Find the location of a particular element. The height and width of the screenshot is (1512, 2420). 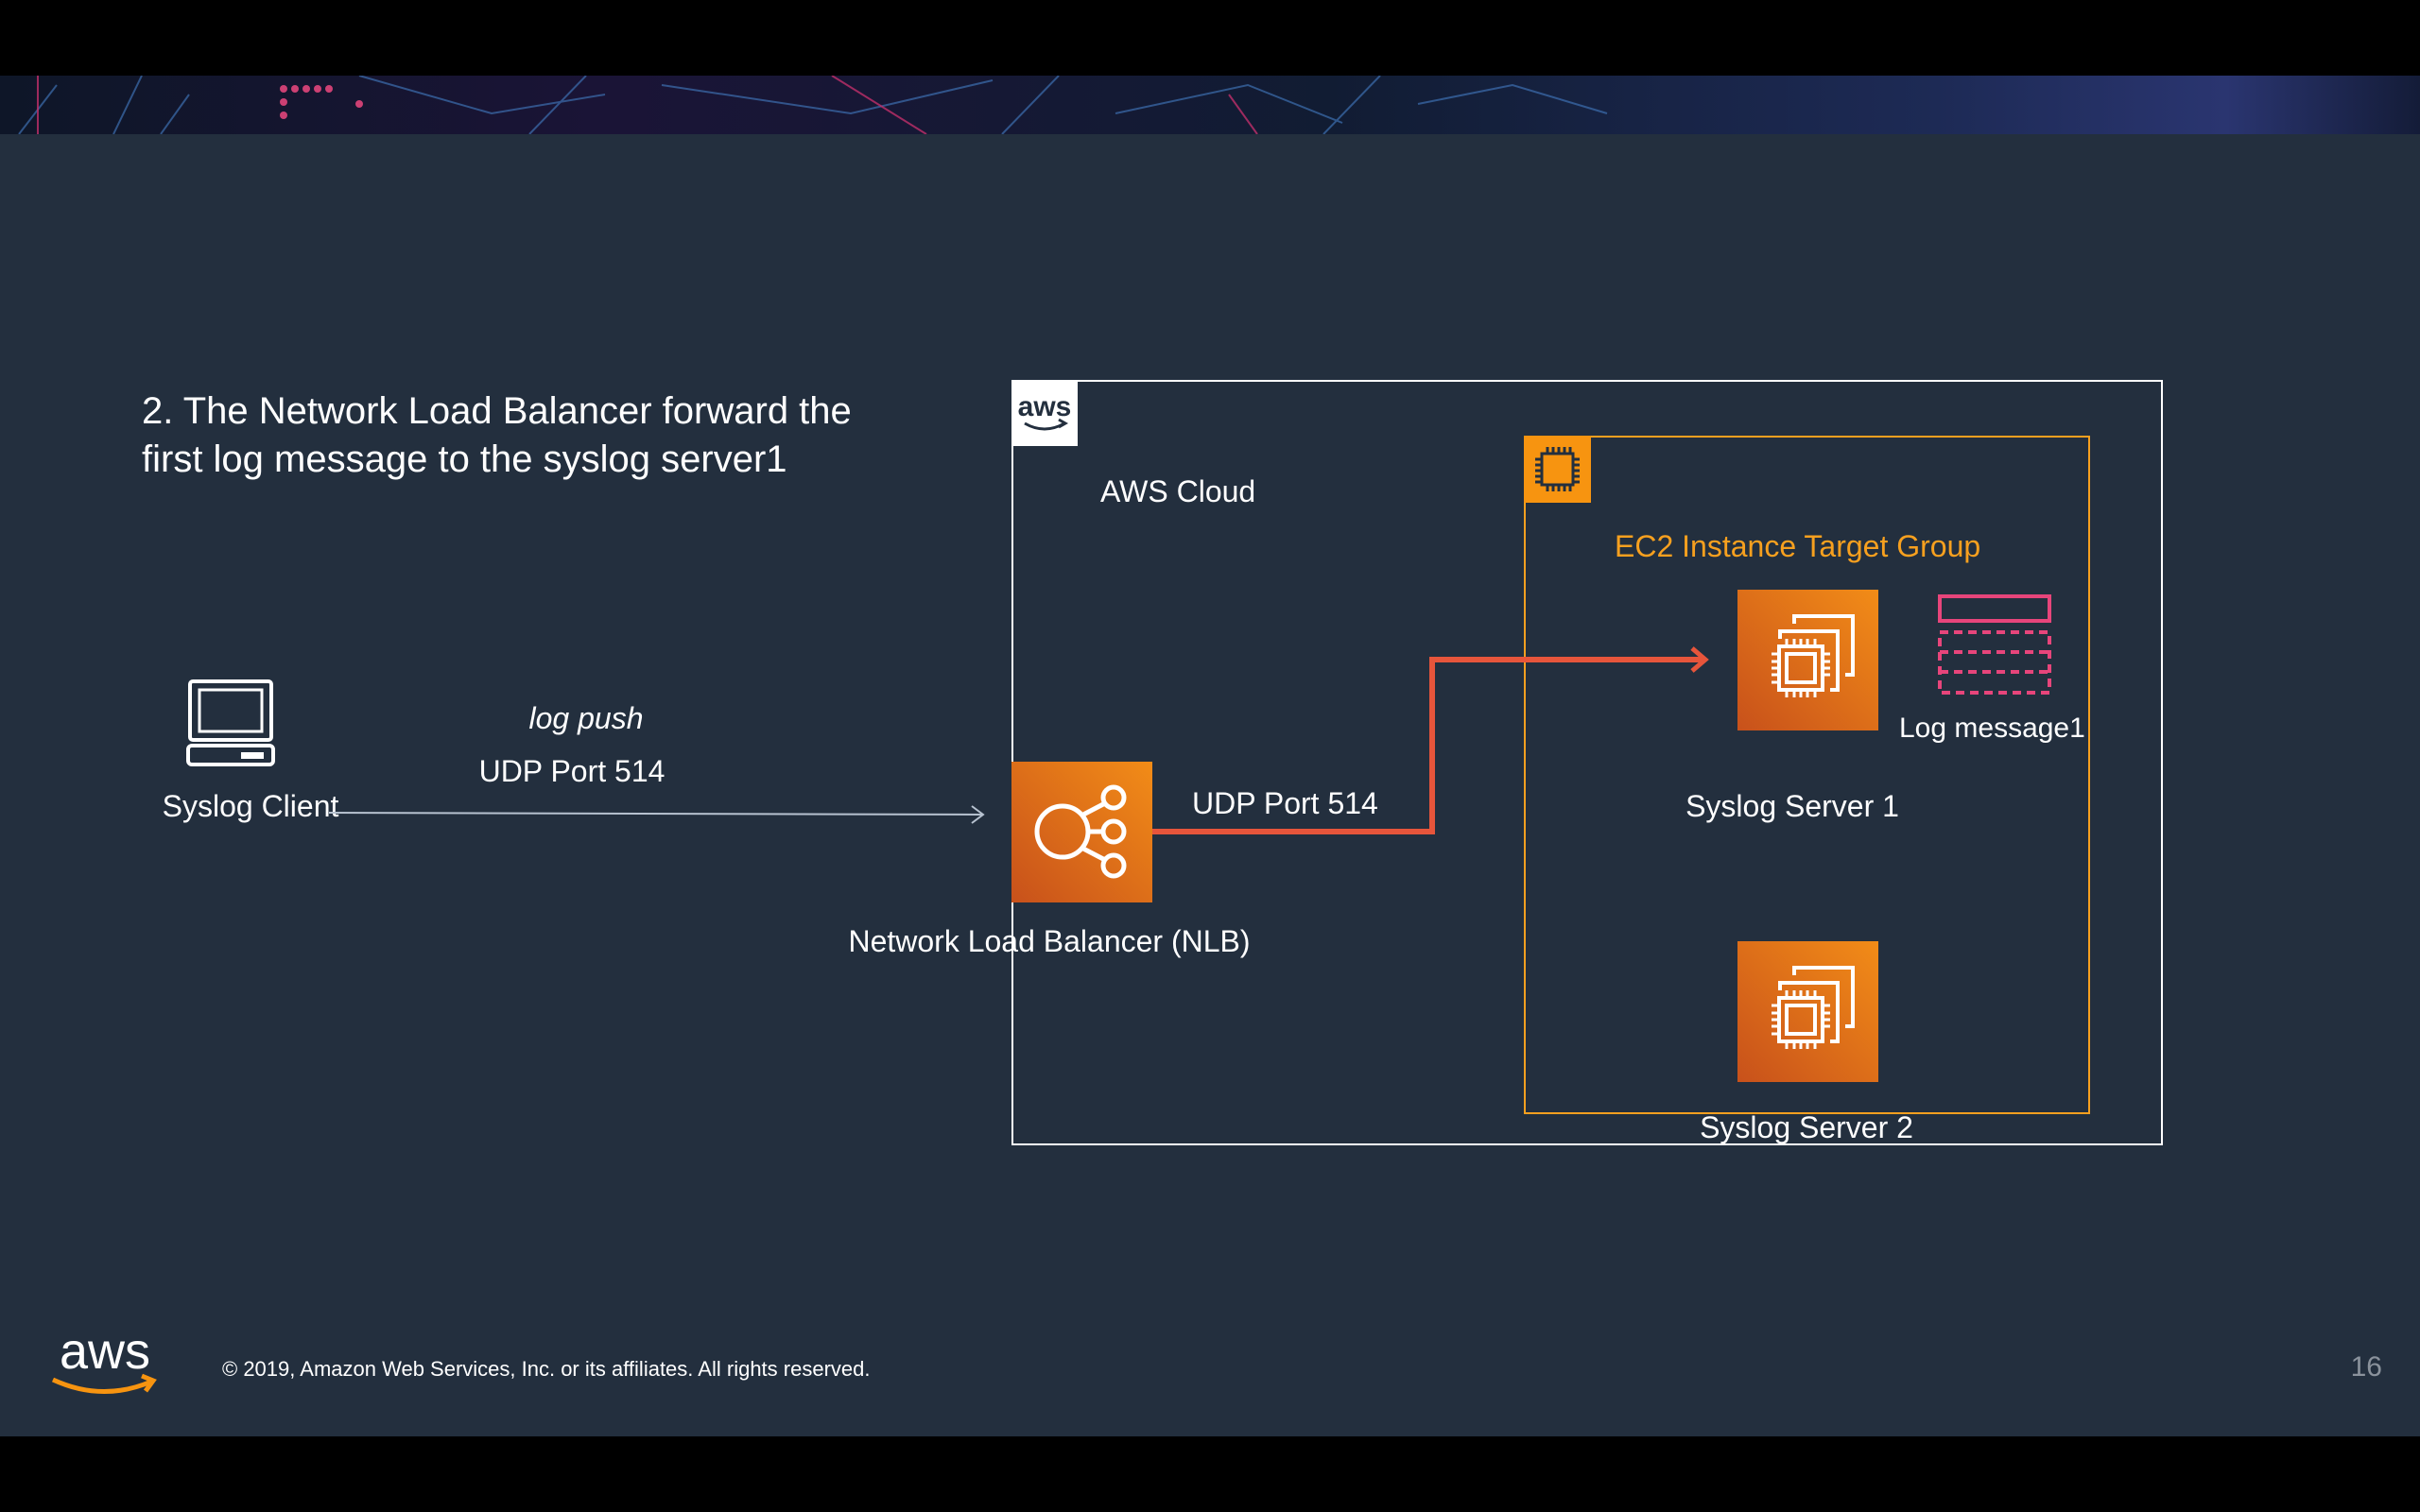

page-number: 16 is located at coordinates (2366, 1367).